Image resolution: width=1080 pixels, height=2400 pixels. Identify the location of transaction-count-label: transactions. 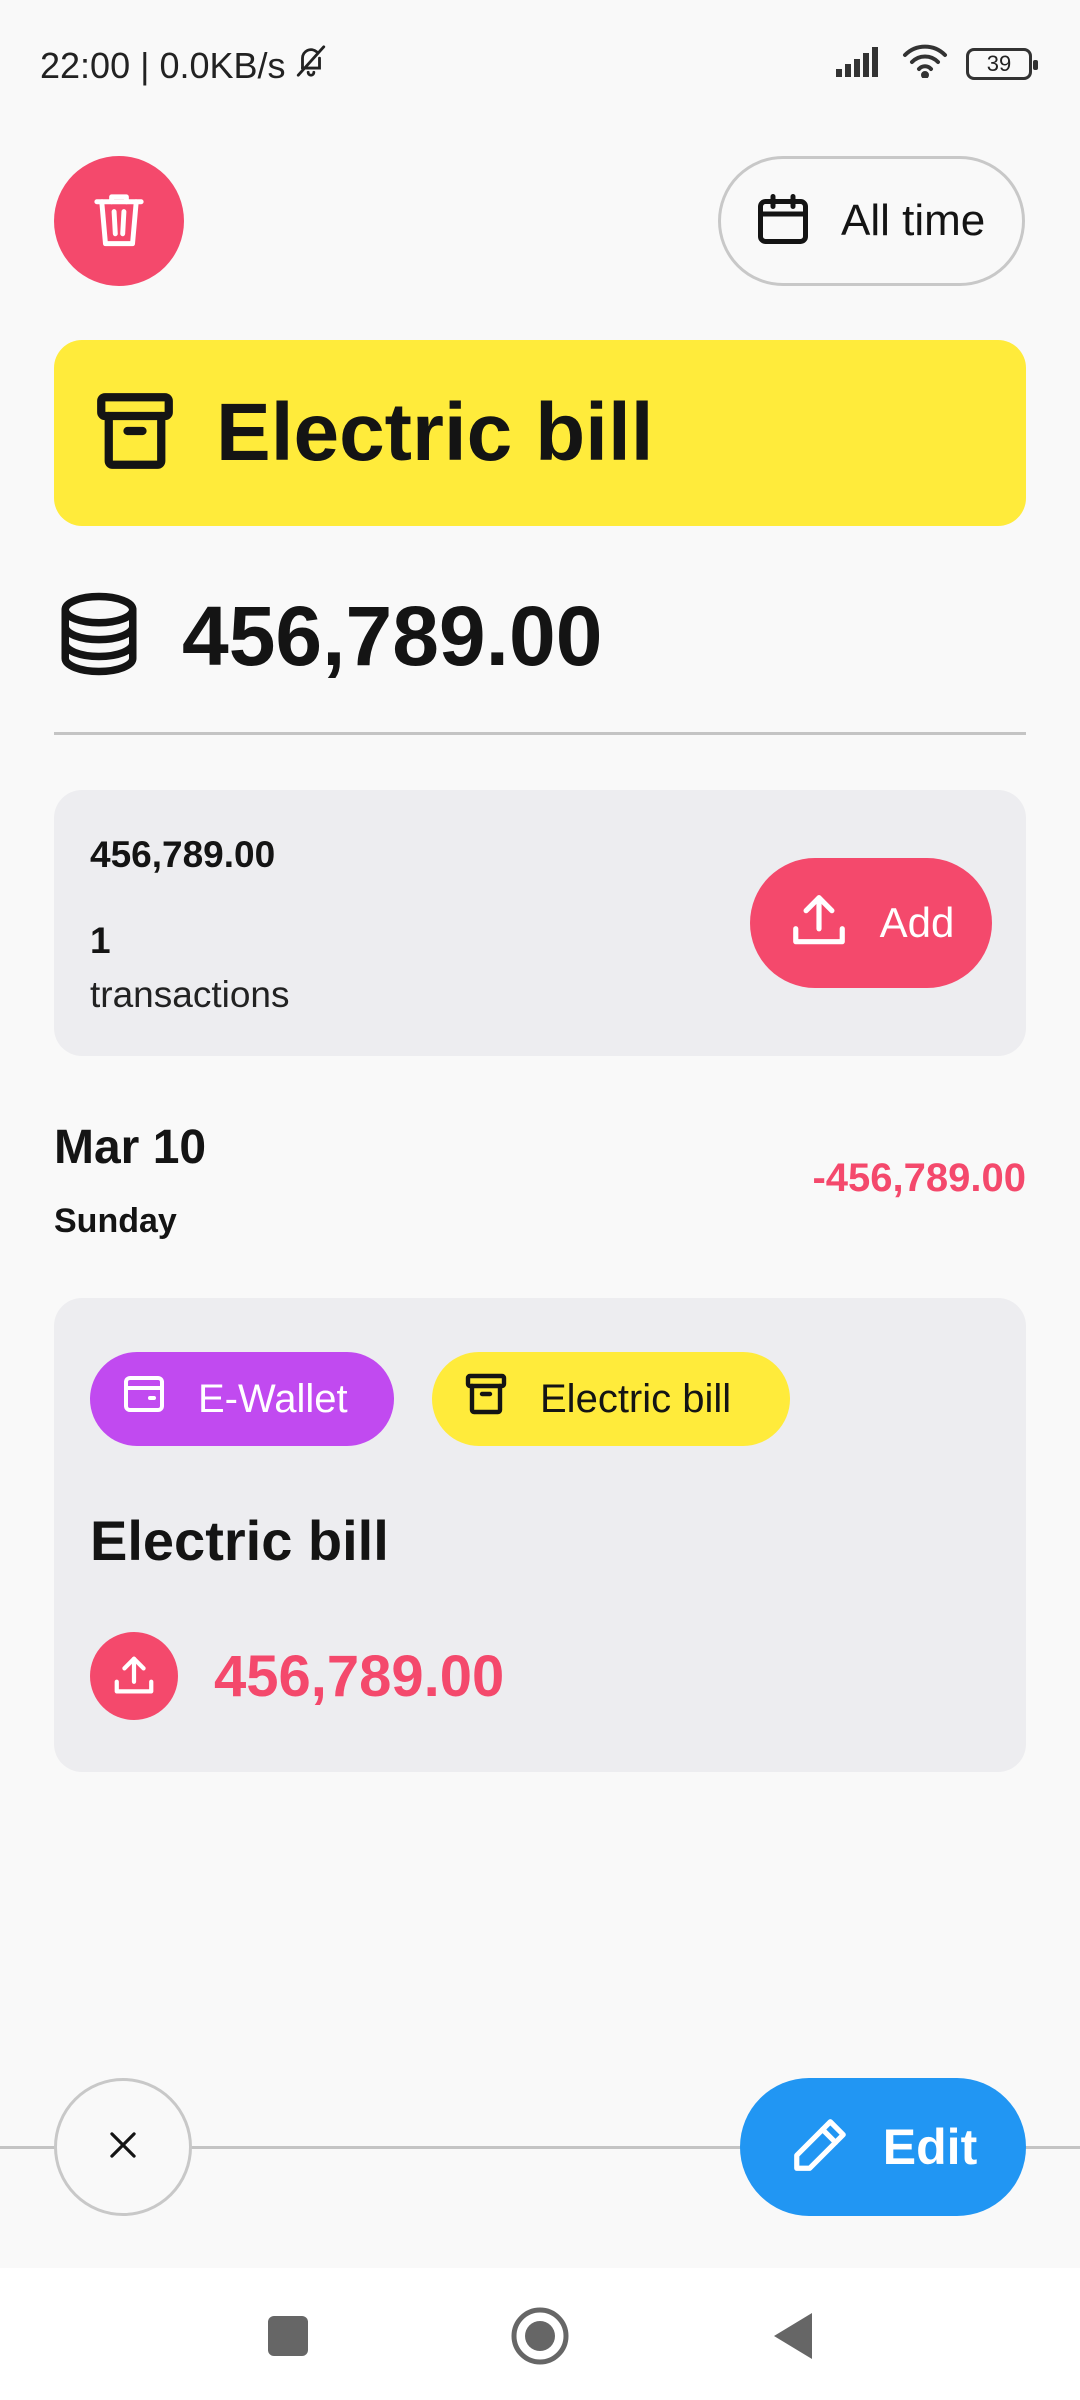
(190, 994).